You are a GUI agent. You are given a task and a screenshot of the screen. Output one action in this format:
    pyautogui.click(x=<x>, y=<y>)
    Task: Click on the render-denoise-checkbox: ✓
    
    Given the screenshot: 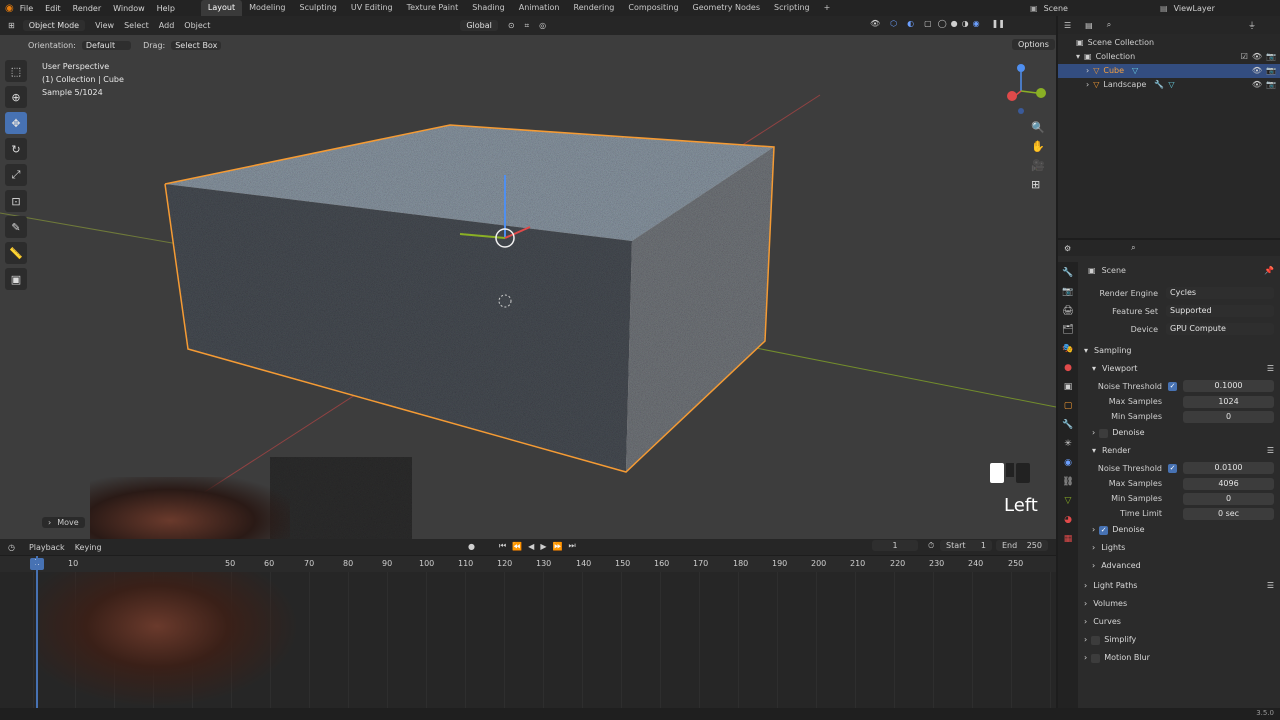 What is the action you would take?
    pyautogui.click(x=1104, y=530)
    